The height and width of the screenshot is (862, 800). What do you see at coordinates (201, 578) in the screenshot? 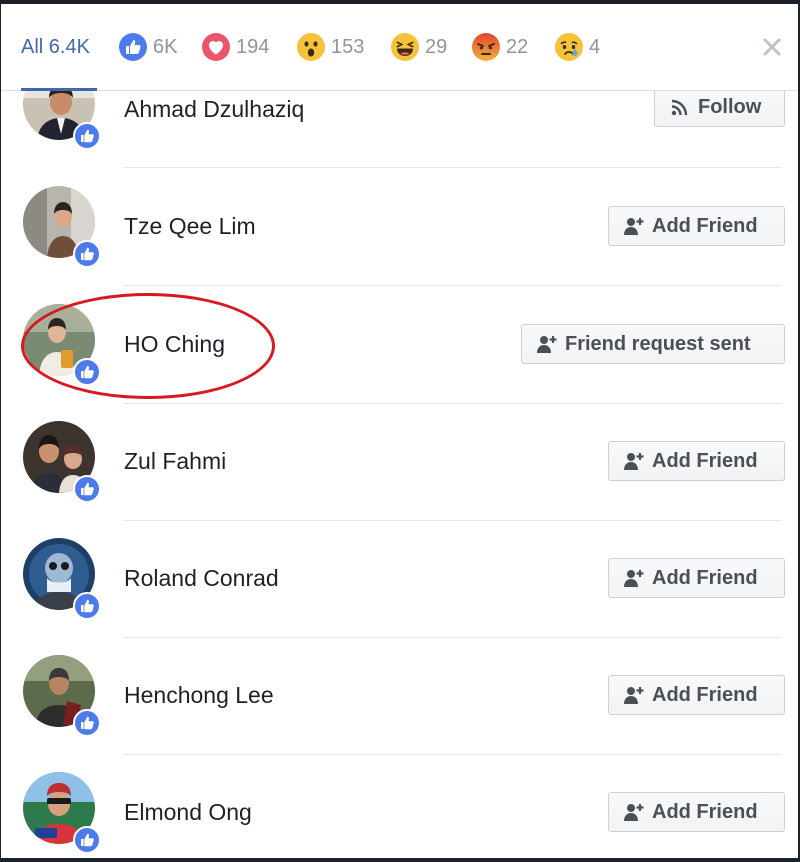
I see `person-name: Roland Conrad` at bounding box center [201, 578].